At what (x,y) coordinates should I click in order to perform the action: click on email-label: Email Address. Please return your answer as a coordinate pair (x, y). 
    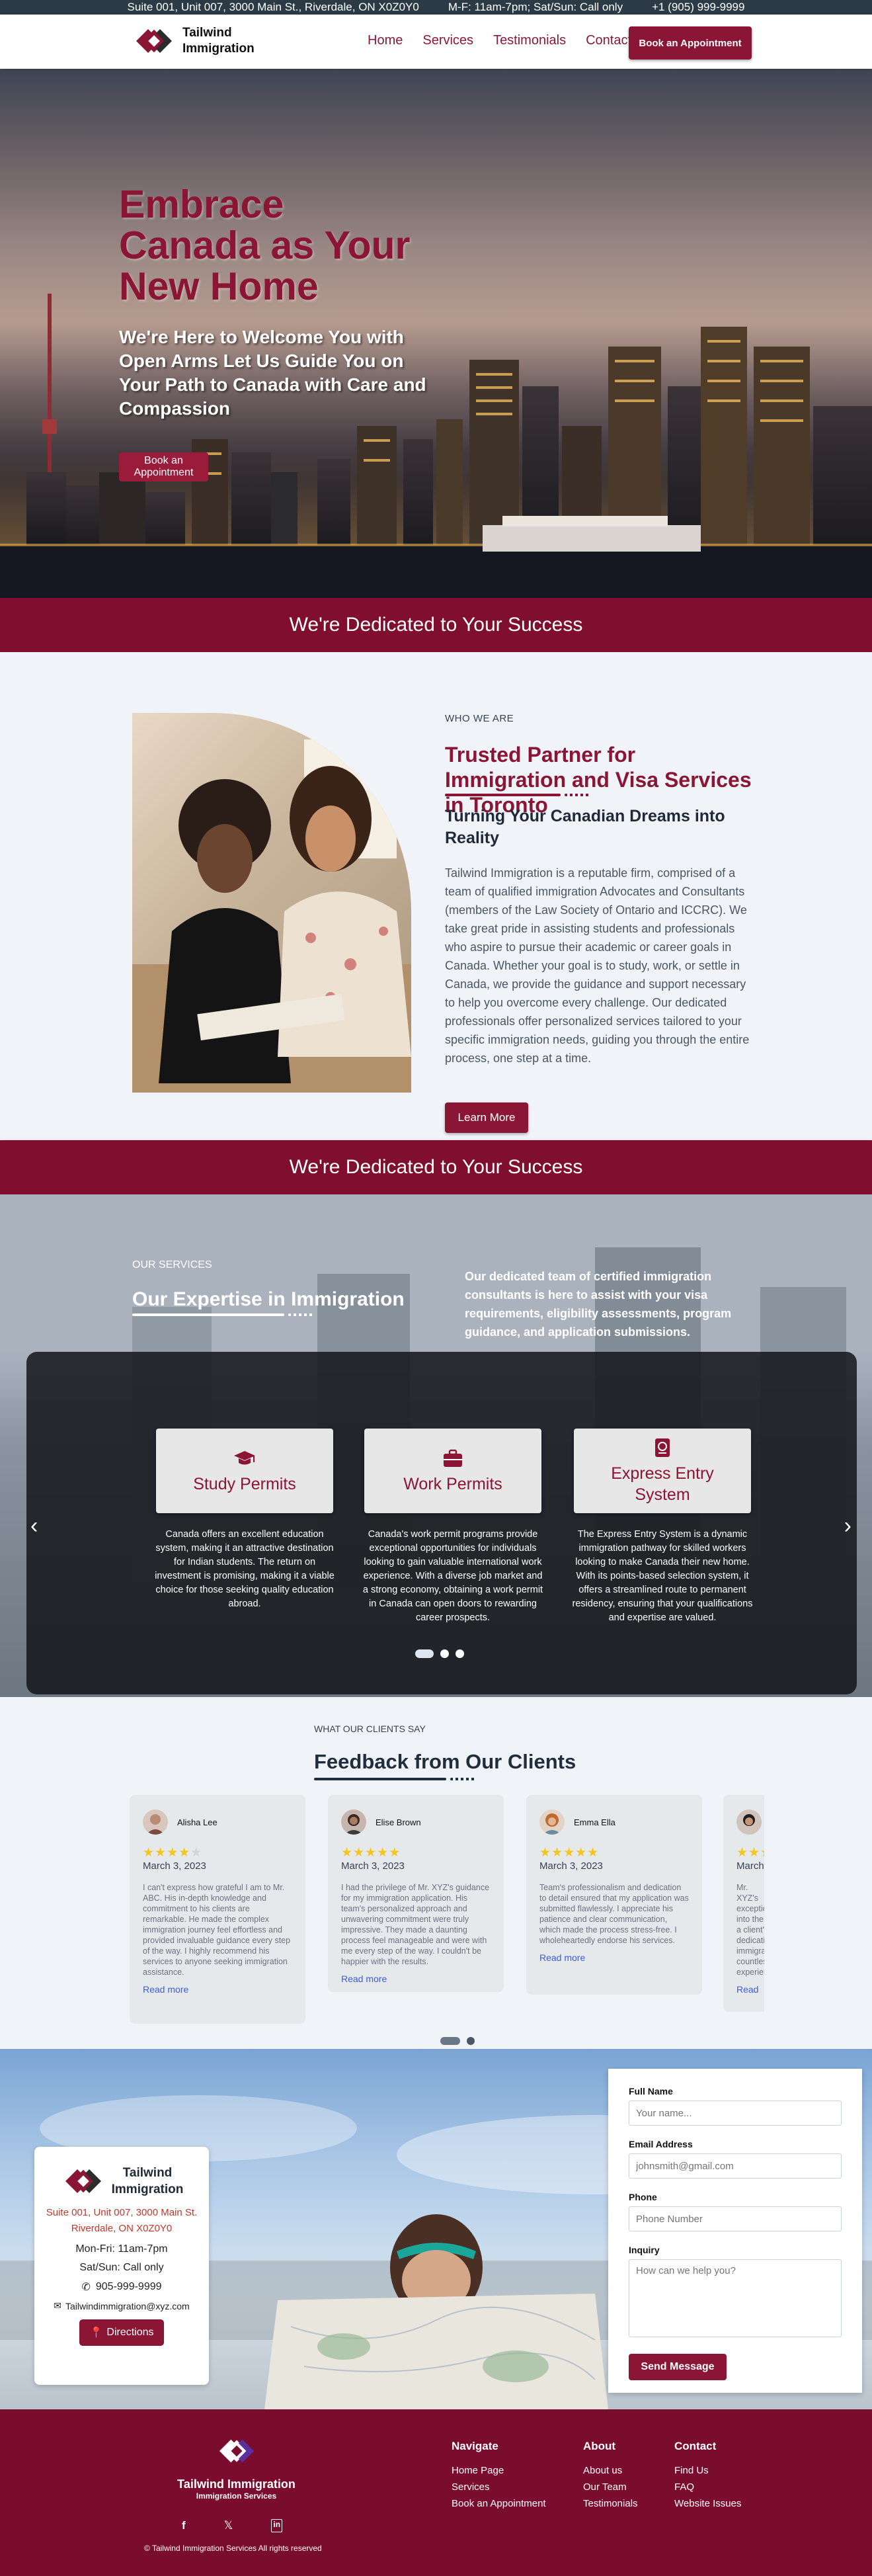
    Looking at the image, I should click on (661, 2144).